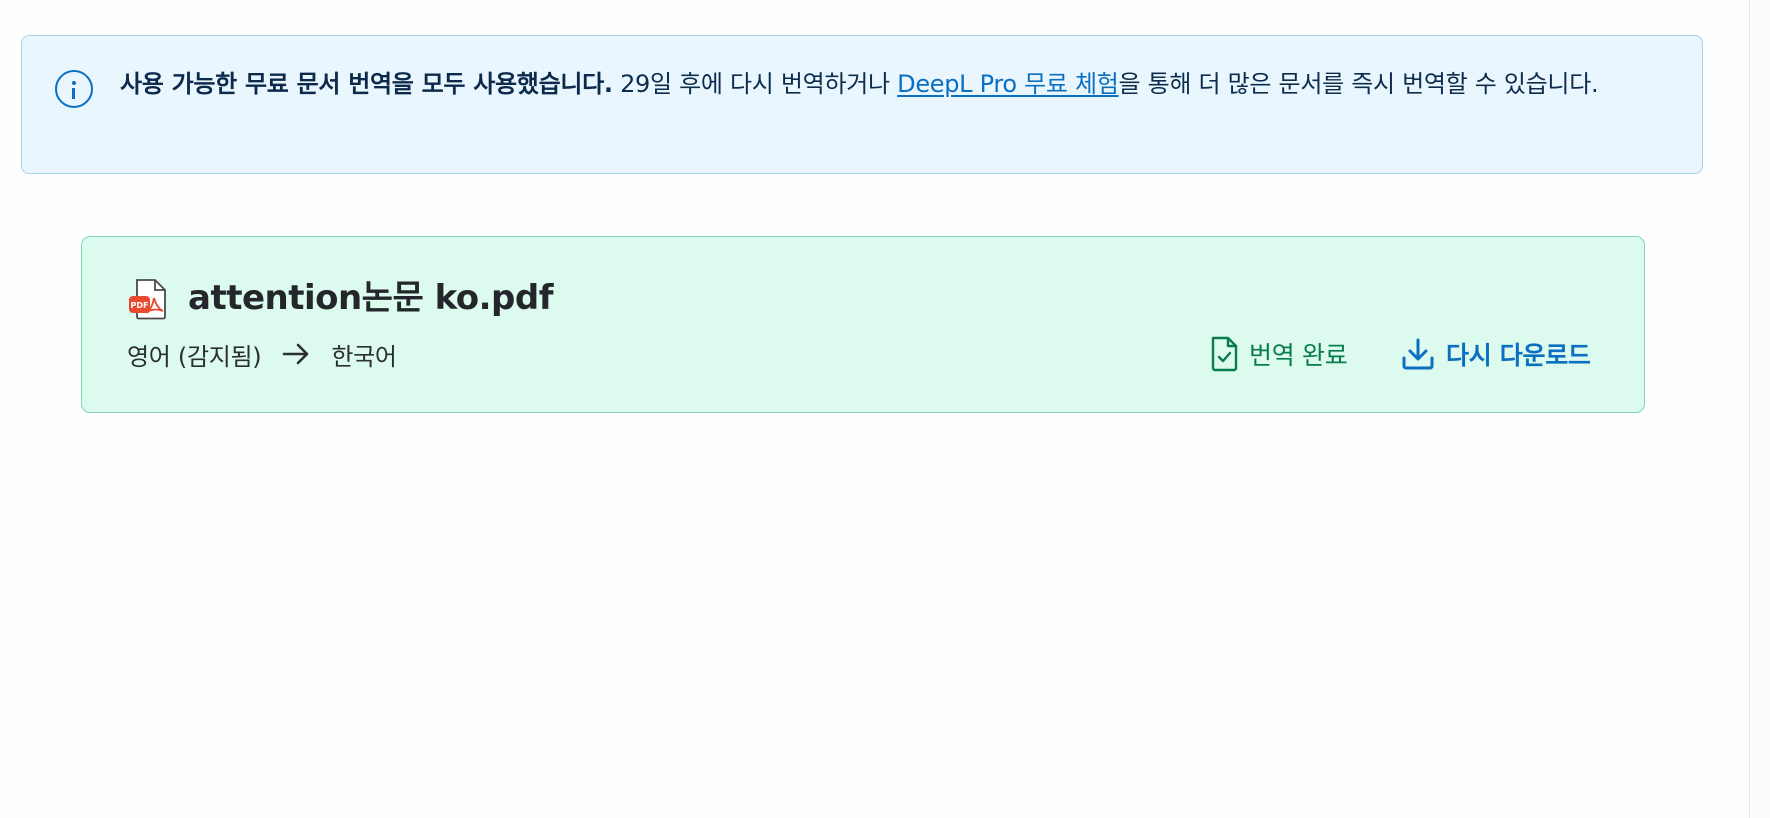 The width and height of the screenshot is (1770, 818). What do you see at coordinates (74, 89) in the screenshot?
I see `info-icon` at bounding box center [74, 89].